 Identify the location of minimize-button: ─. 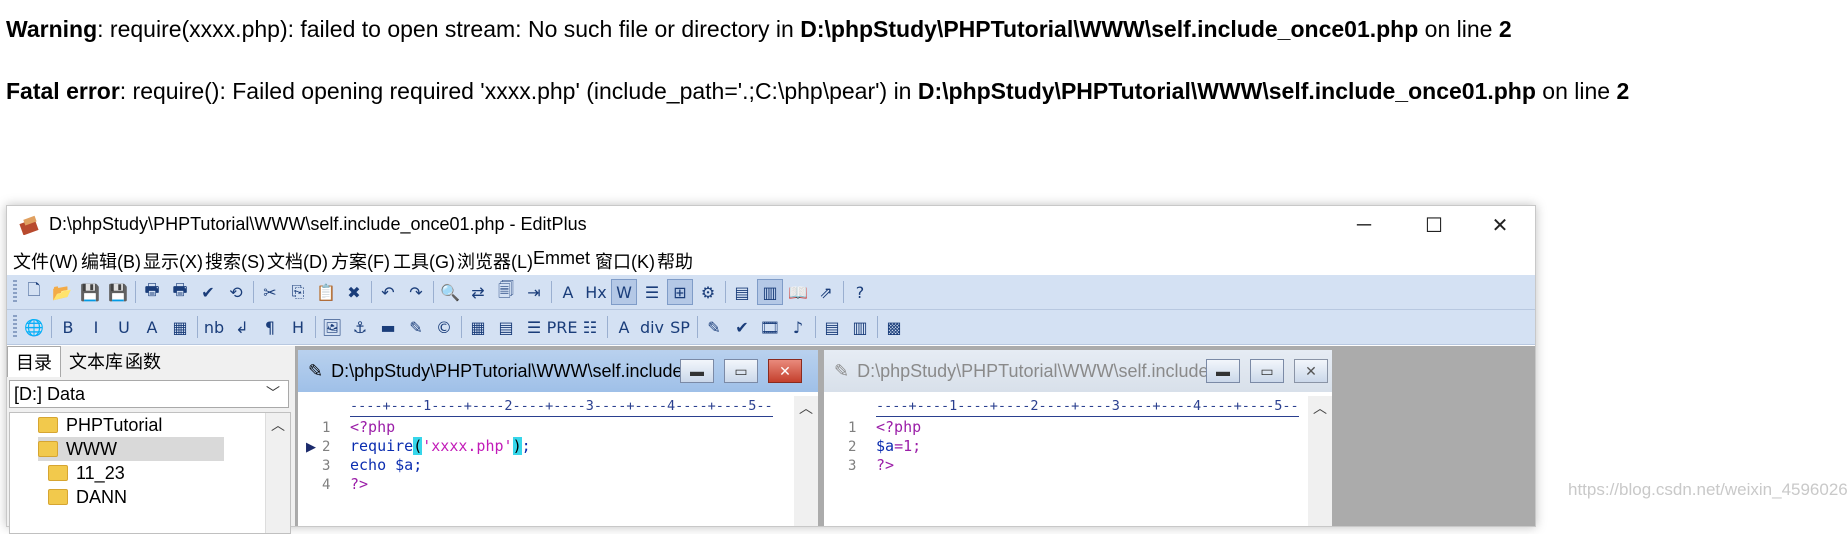
(1364, 225).